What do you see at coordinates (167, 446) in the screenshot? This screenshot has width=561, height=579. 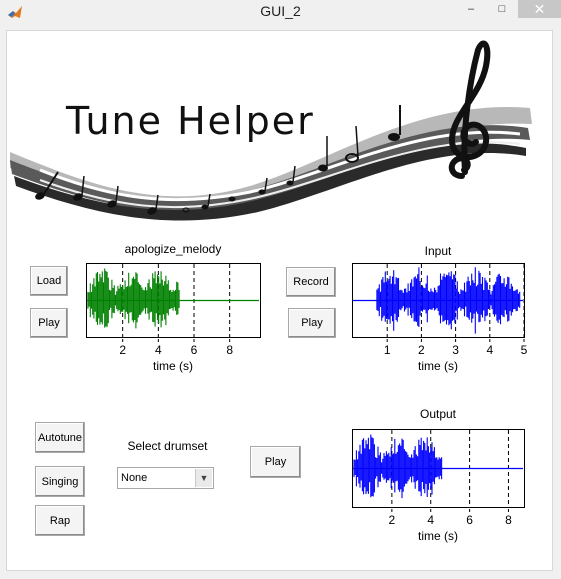 I see `drumset-label: Select drumset` at bounding box center [167, 446].